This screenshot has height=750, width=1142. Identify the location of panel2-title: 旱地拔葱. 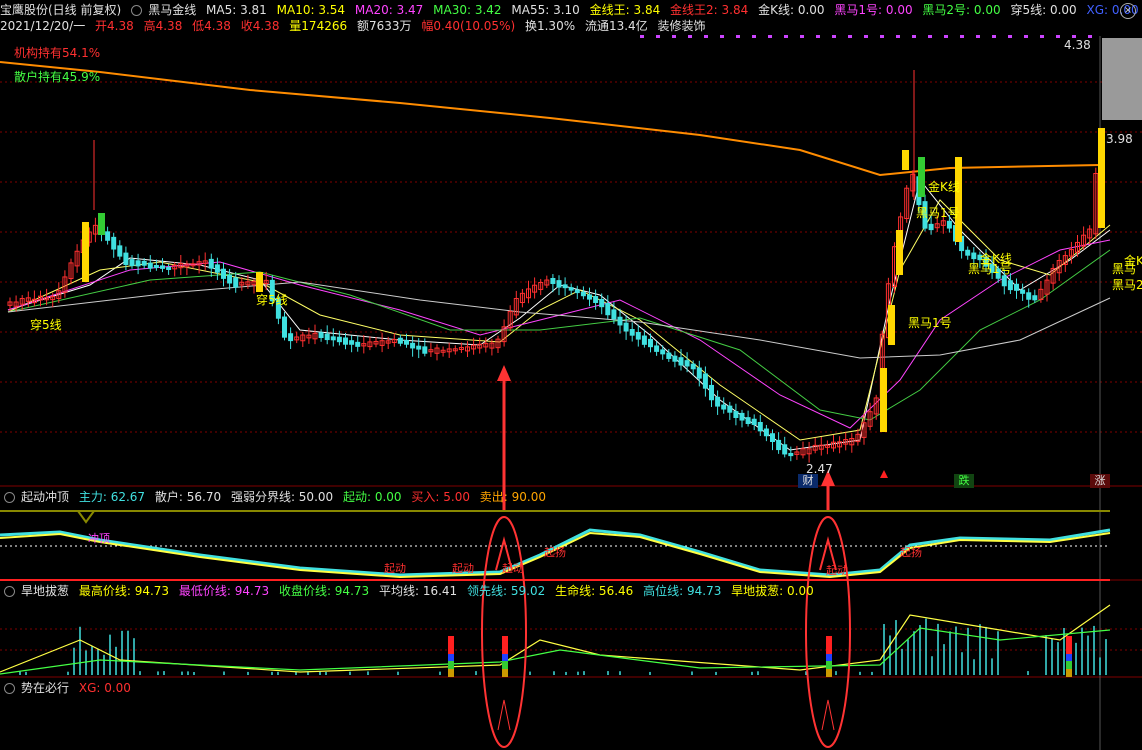
(45, 591).